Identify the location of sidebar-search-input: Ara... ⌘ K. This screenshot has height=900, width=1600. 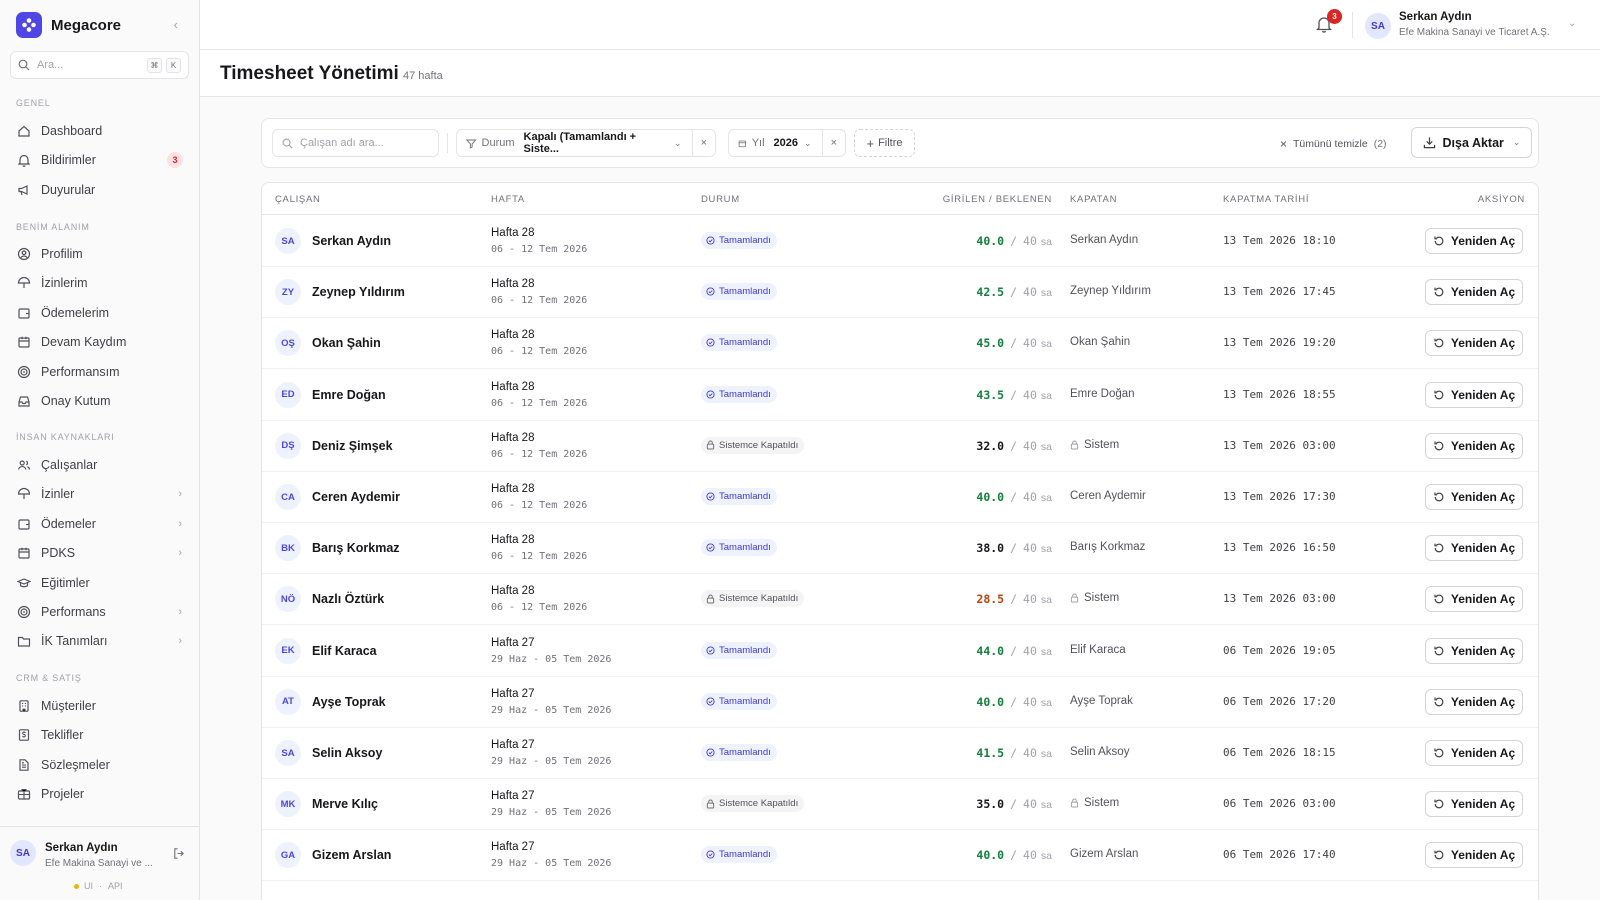
(99, 65).